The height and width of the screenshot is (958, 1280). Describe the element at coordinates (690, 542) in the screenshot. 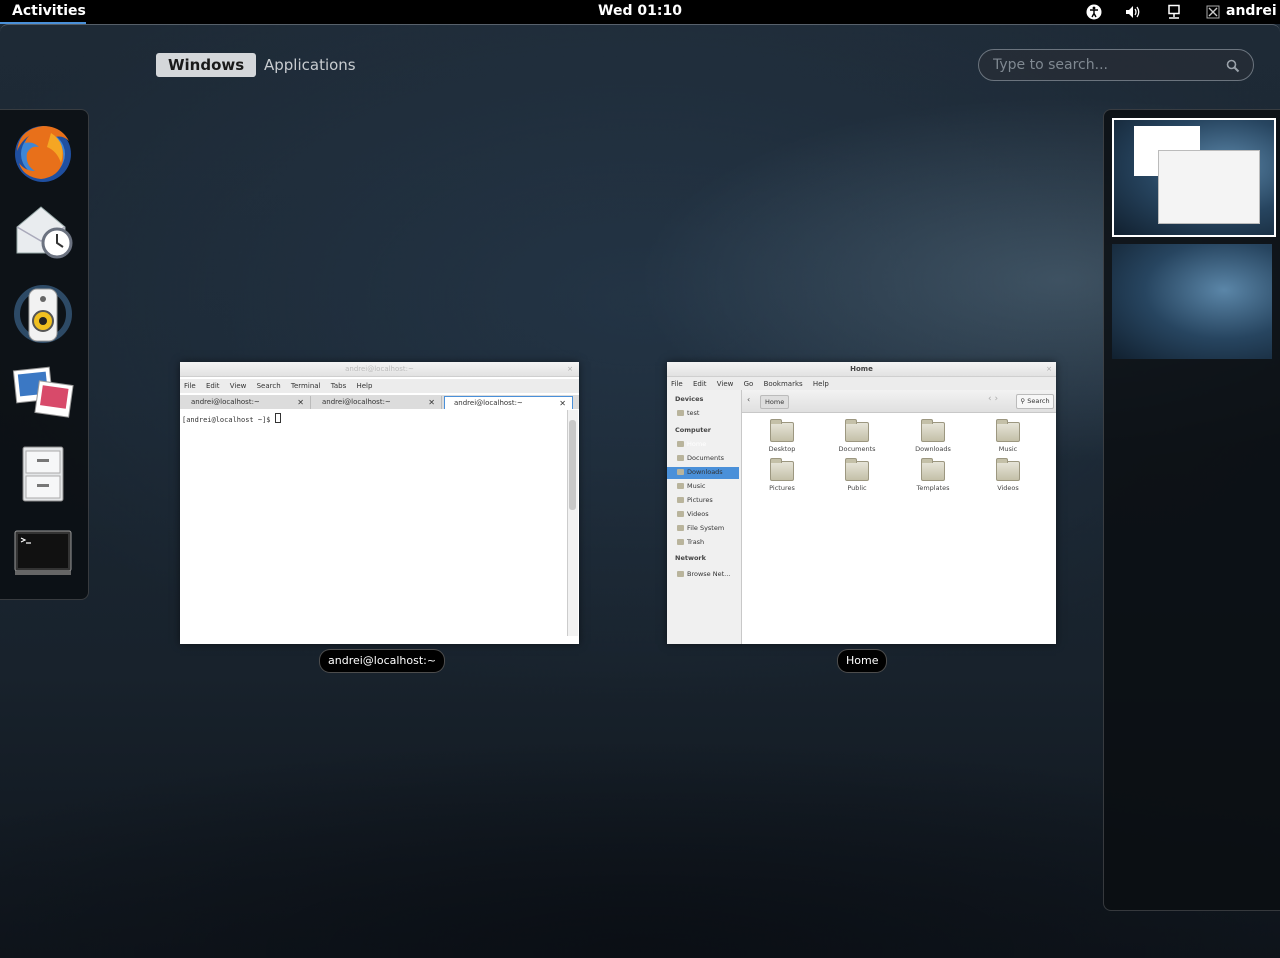

I see `sidebar-item-trash: Trash` at that location.